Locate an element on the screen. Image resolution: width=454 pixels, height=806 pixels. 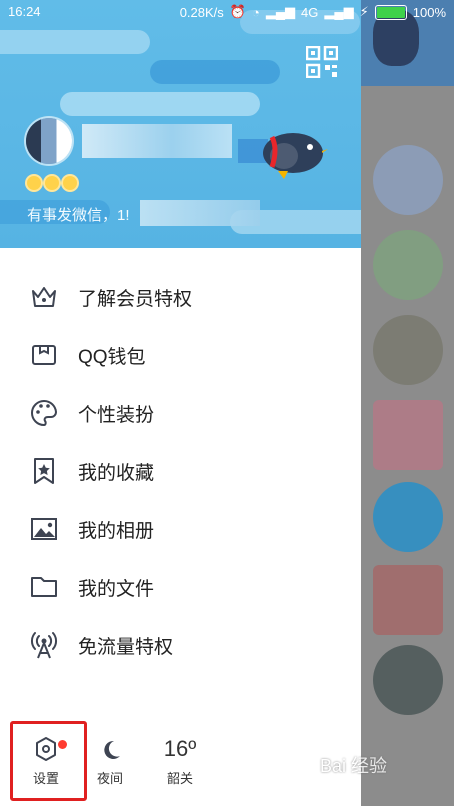
city-label: 韶关 is located at coordinates (179, 778).